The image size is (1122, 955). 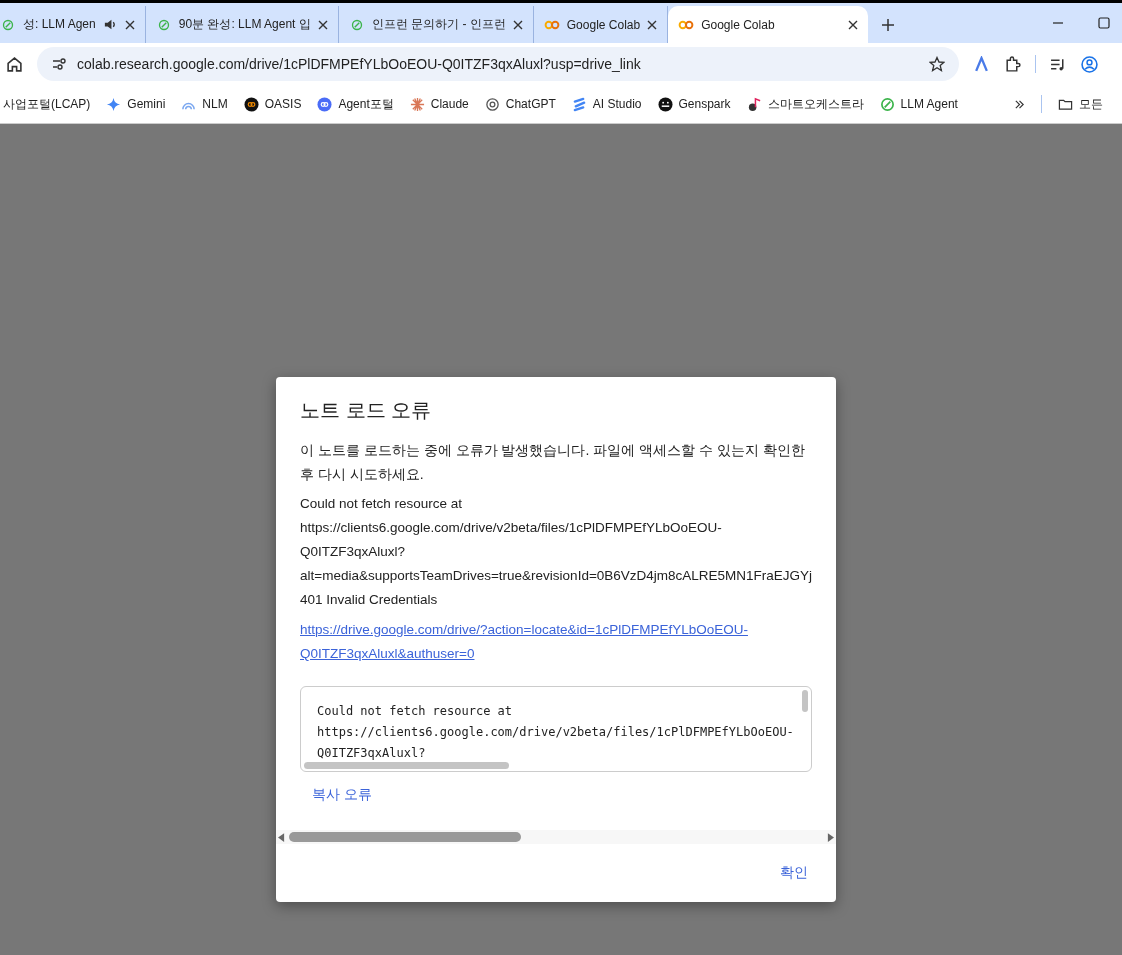 I want to click on error-detail-line: Q0ITZF3qxAluxl?, so click(x=353, y=552).